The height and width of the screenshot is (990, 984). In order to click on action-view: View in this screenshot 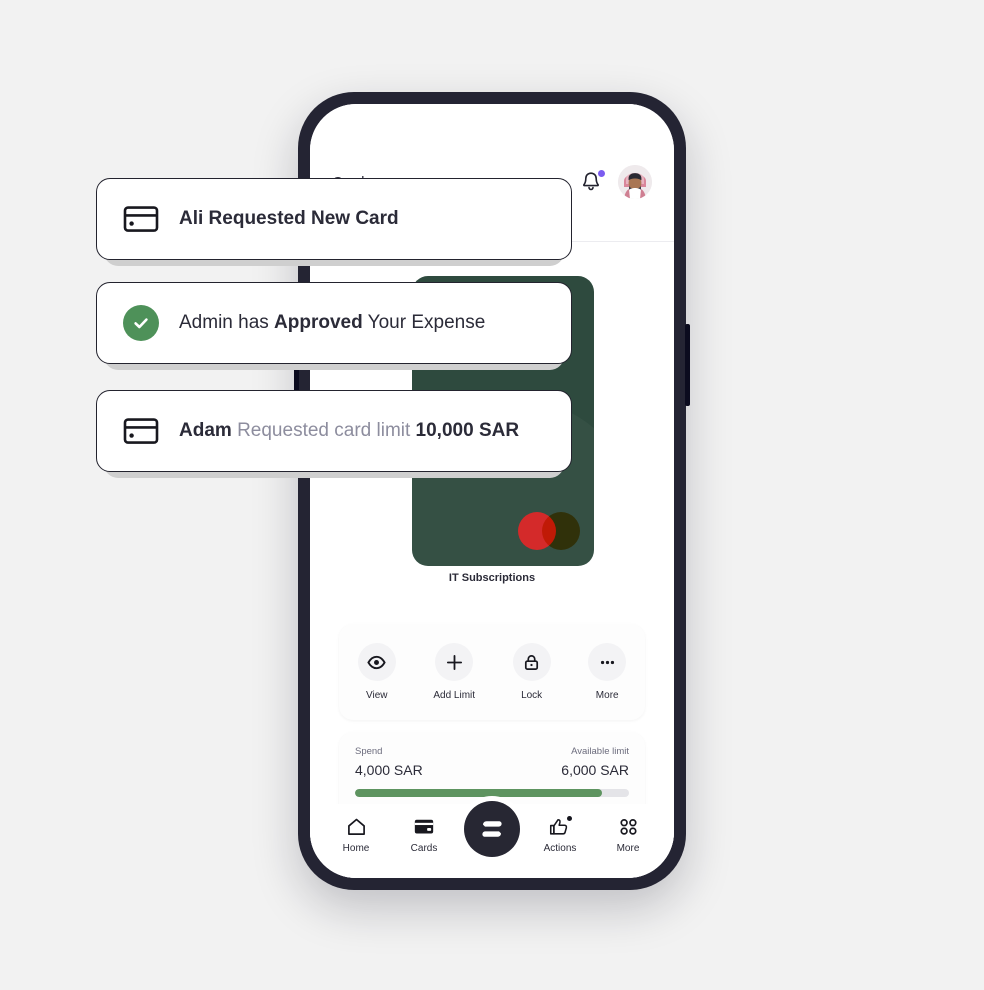, I will do `click(376, 672)`.